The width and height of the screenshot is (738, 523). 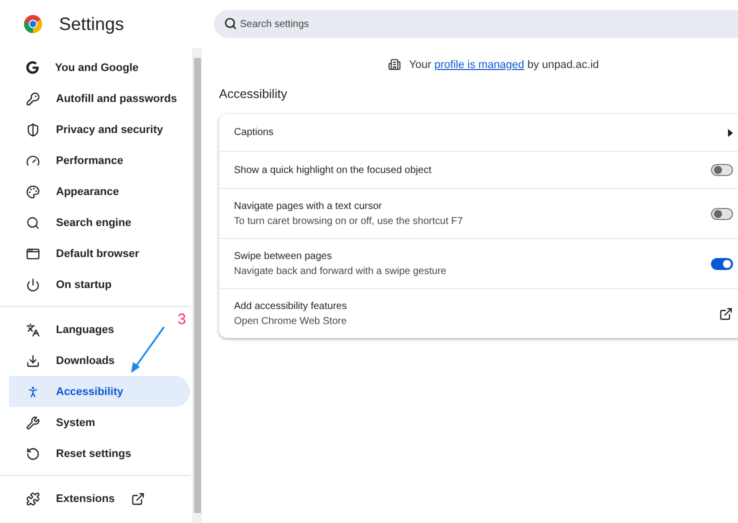 I want to click on settings-row: Navigate pages with a text cursor To turn caret browsing on or off, use the shortcut F7, so click(x=478, y=213).